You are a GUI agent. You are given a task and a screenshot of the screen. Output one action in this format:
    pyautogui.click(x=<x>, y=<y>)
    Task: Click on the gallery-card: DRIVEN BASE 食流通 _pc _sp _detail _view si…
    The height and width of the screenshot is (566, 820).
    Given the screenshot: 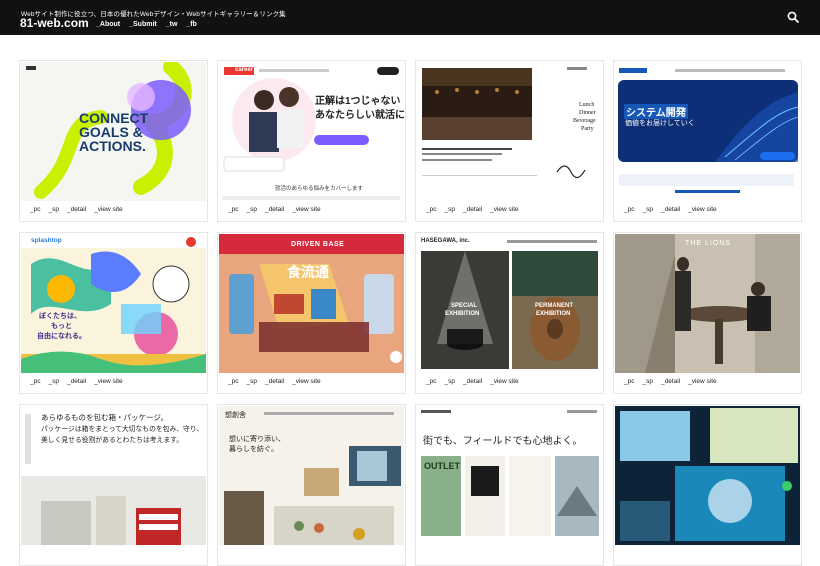 What is the action you would take?
    pyautogui.click(x=311, y=313)
    